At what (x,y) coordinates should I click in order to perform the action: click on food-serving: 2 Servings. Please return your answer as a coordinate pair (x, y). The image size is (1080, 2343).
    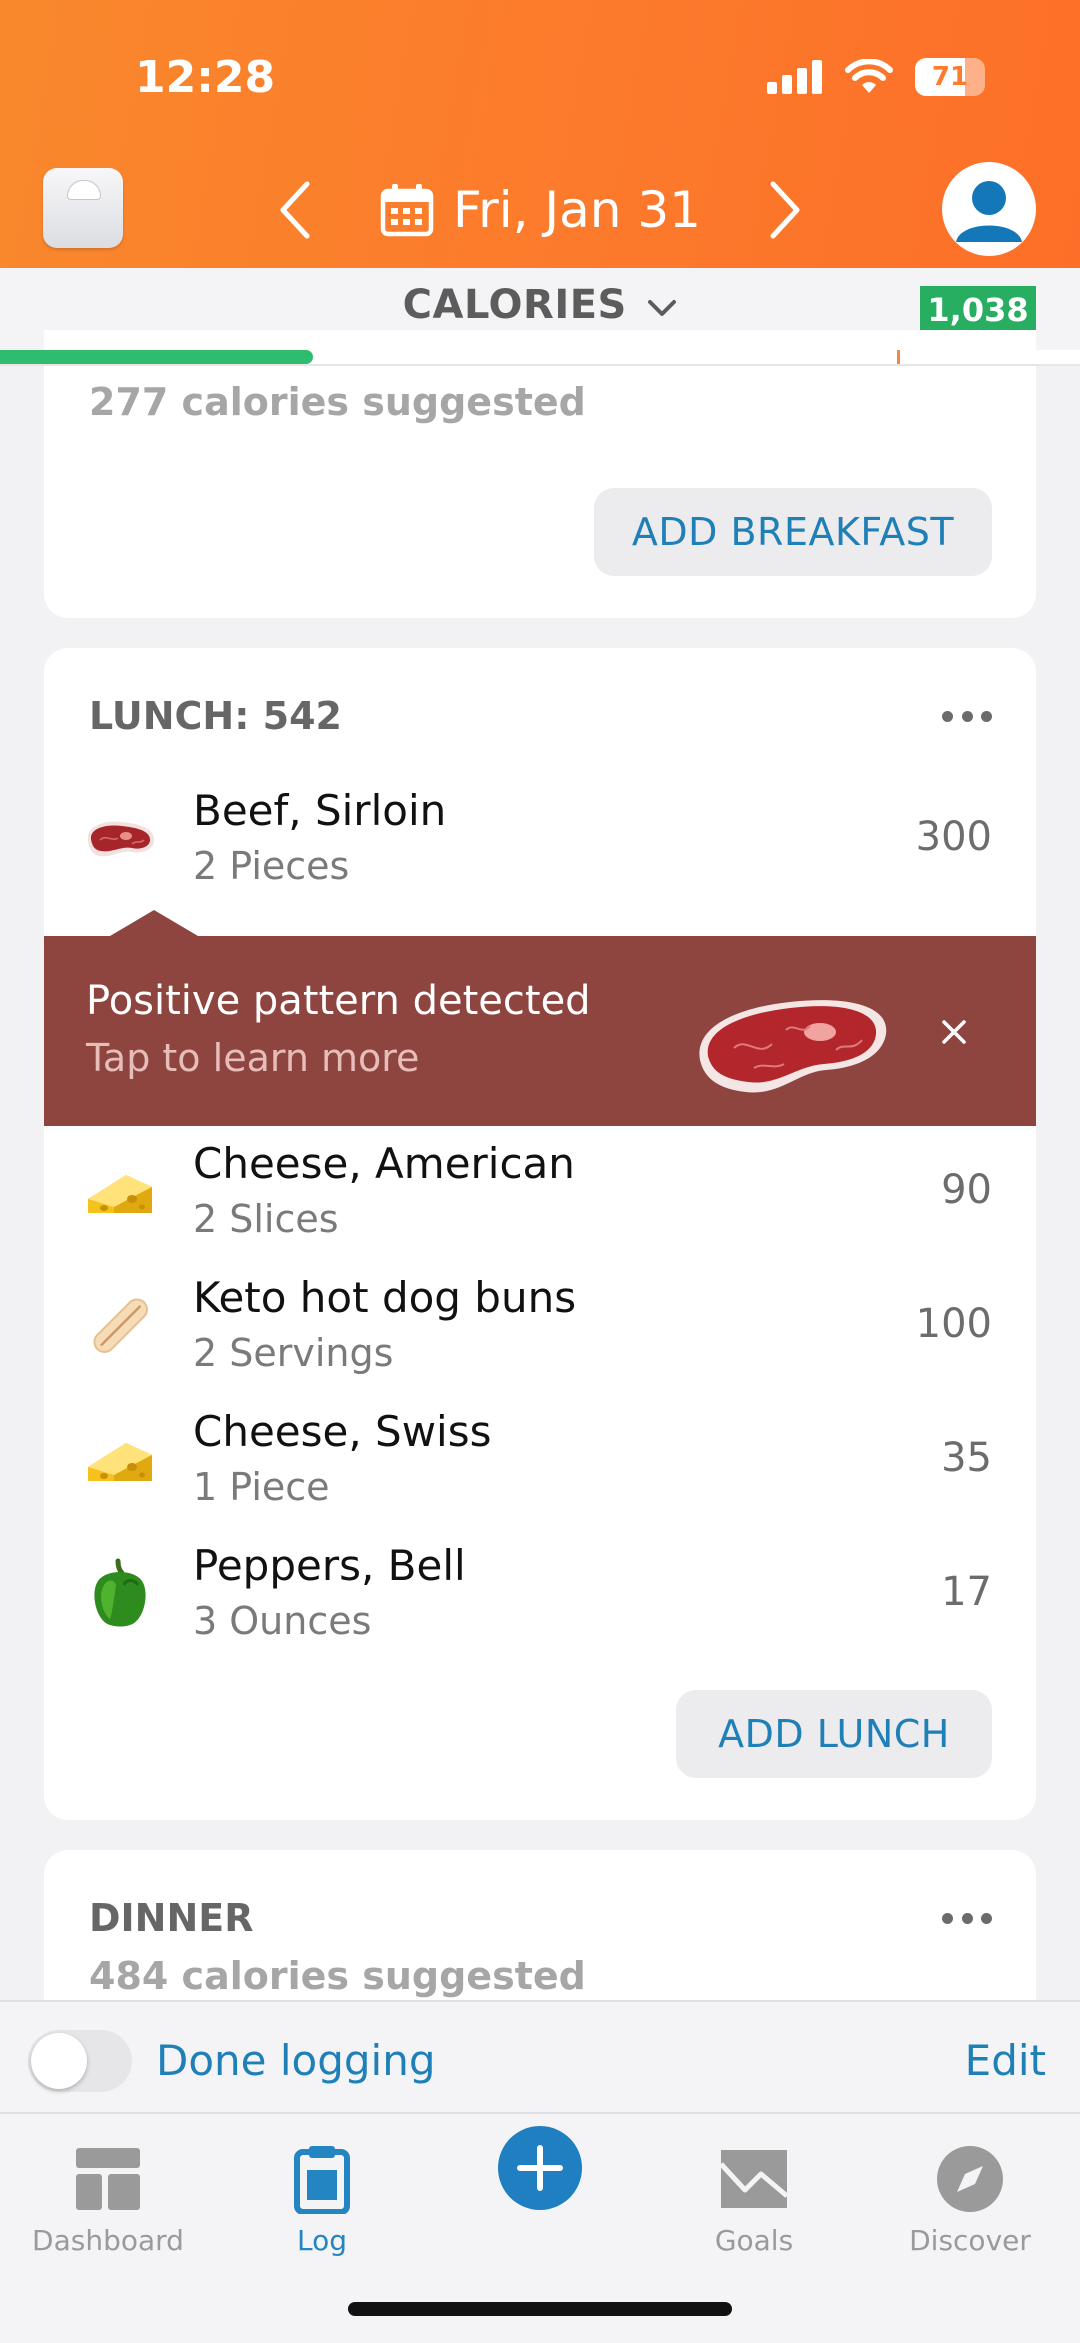
    Looking at the image, I should click on (293, 1353).